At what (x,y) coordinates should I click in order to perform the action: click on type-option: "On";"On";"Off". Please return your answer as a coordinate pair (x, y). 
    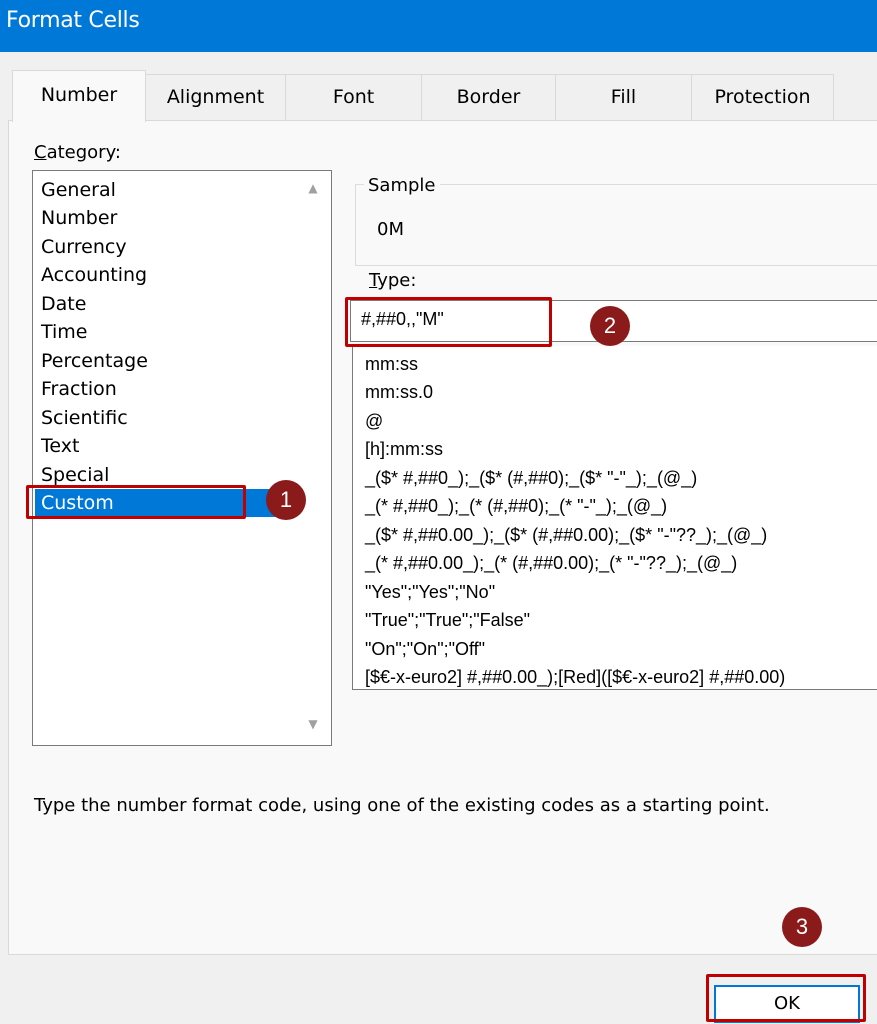
    Looking at the image, I should click on (425, 649).